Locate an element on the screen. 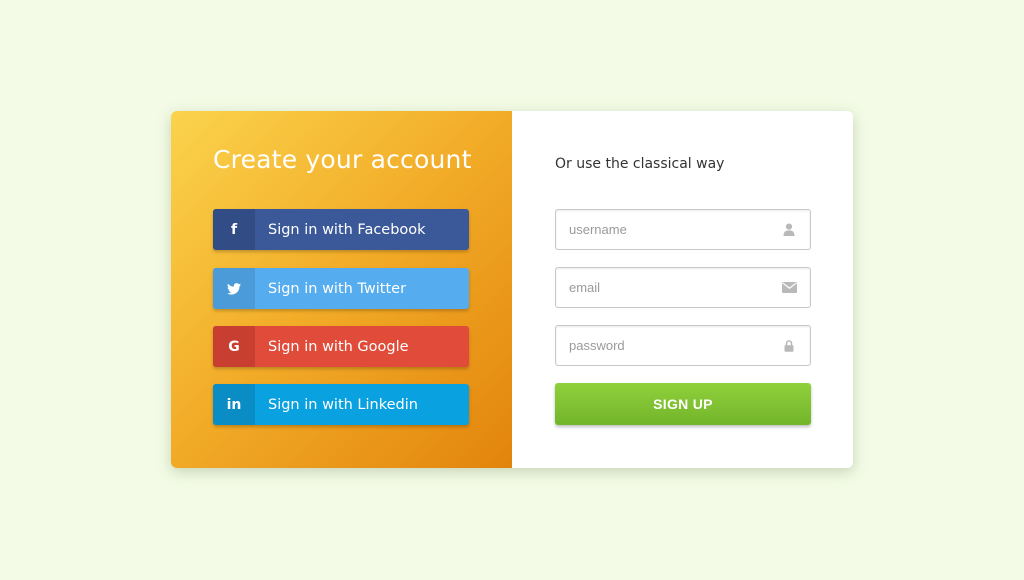  linkedin-signin-button: in Sign in with Linkedin is located at coordinates (341, 404).